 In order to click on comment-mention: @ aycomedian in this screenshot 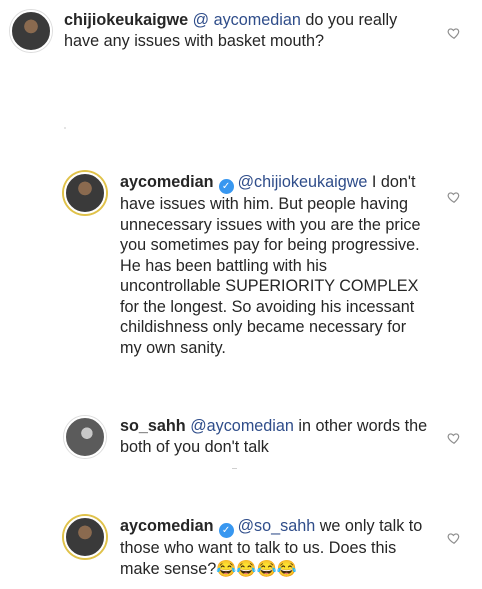, I will do `click(247, 20)`.